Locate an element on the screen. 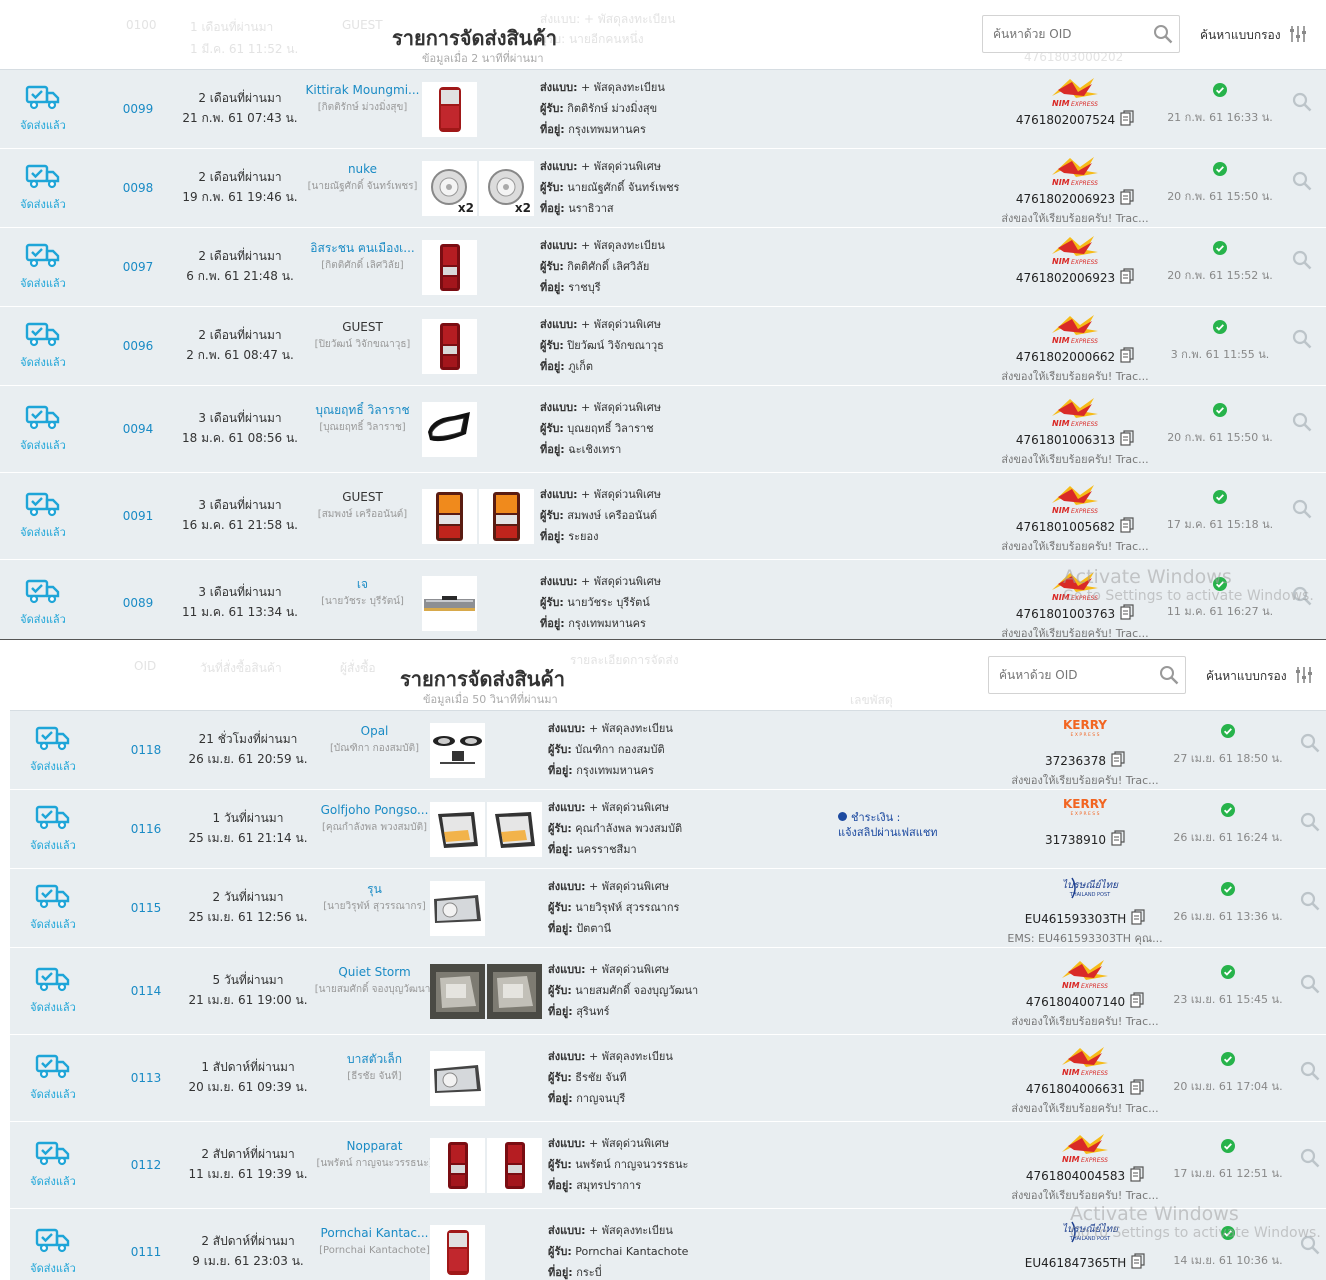 The height and width of the screenshot is (1280, 1326). tracking-number: 4761801005682 is located at coordinates (1075, 527).